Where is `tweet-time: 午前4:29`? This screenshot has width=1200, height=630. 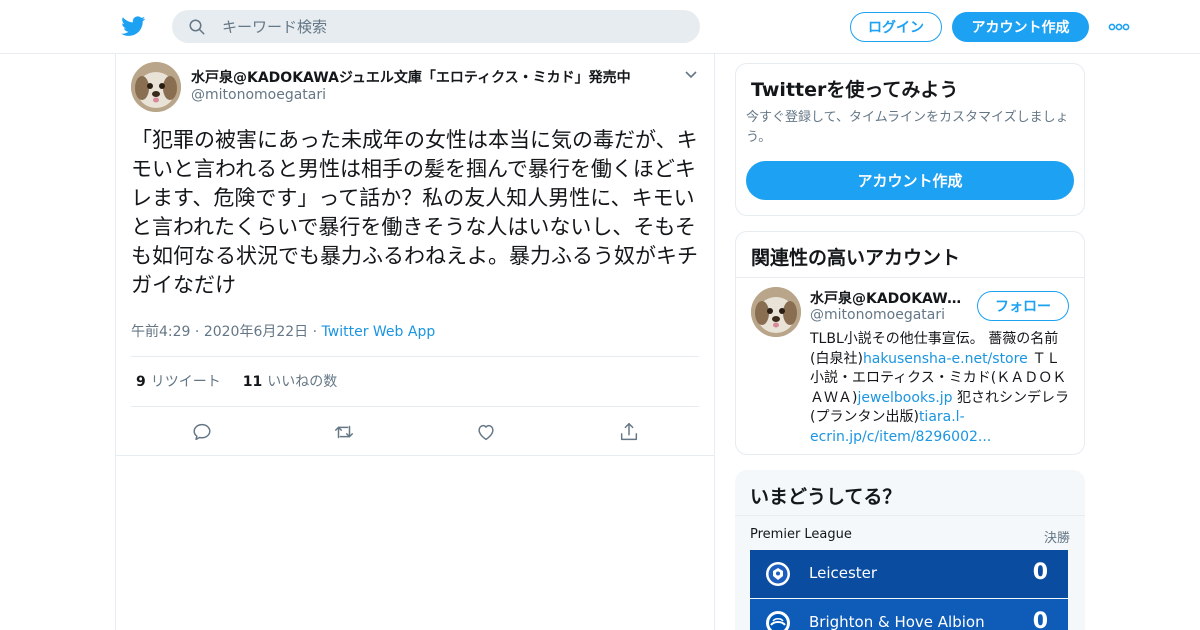 tweet-time: 午前4:29 is located at coordinates (160, 332).